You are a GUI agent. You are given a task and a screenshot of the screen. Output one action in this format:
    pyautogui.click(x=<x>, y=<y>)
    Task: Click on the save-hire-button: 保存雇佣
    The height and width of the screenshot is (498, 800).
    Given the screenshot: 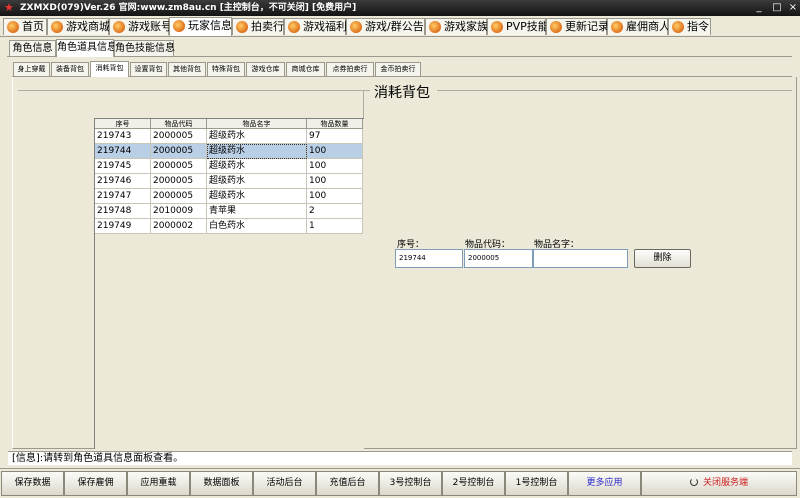 What is the action you would take?
    pyautogui.click(x=95, y=483)
    